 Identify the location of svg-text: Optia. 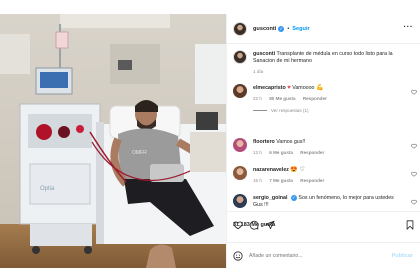
(47, 189).